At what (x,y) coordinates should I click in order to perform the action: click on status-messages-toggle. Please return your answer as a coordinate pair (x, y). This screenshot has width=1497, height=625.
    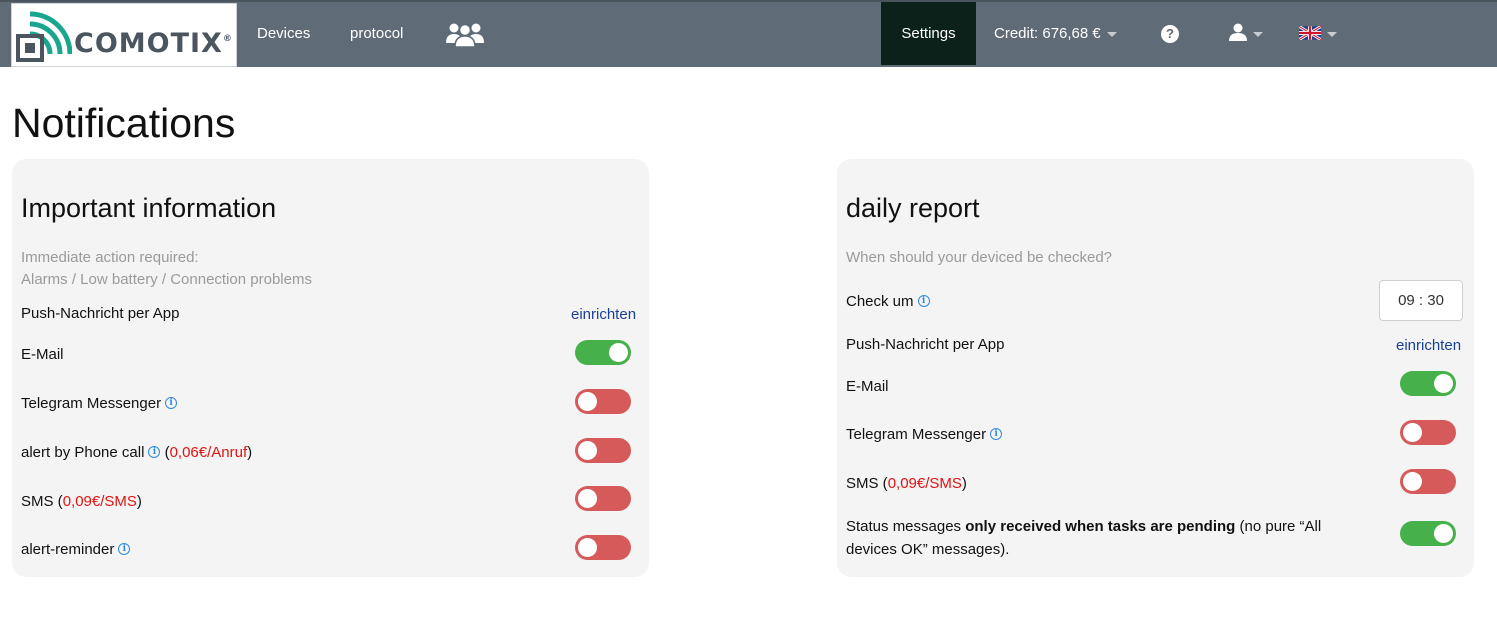
    Looking at the image, I should click on (1428, 533).